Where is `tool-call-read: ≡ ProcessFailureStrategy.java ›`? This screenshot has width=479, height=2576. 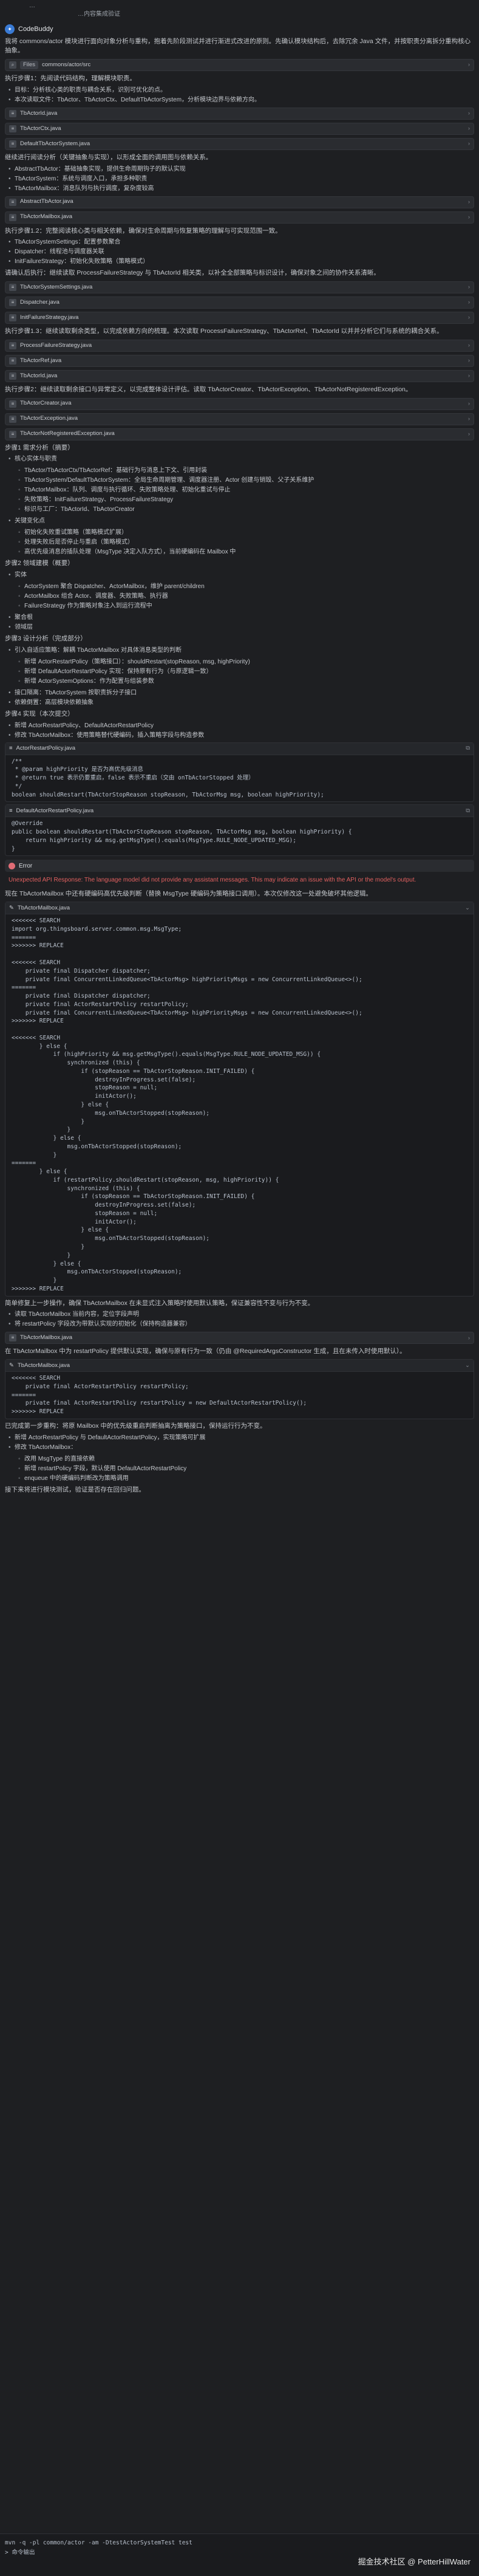
tool-call-read: ≡ ProcessFailureStrategy.java › is located at coordinates (240, 345).